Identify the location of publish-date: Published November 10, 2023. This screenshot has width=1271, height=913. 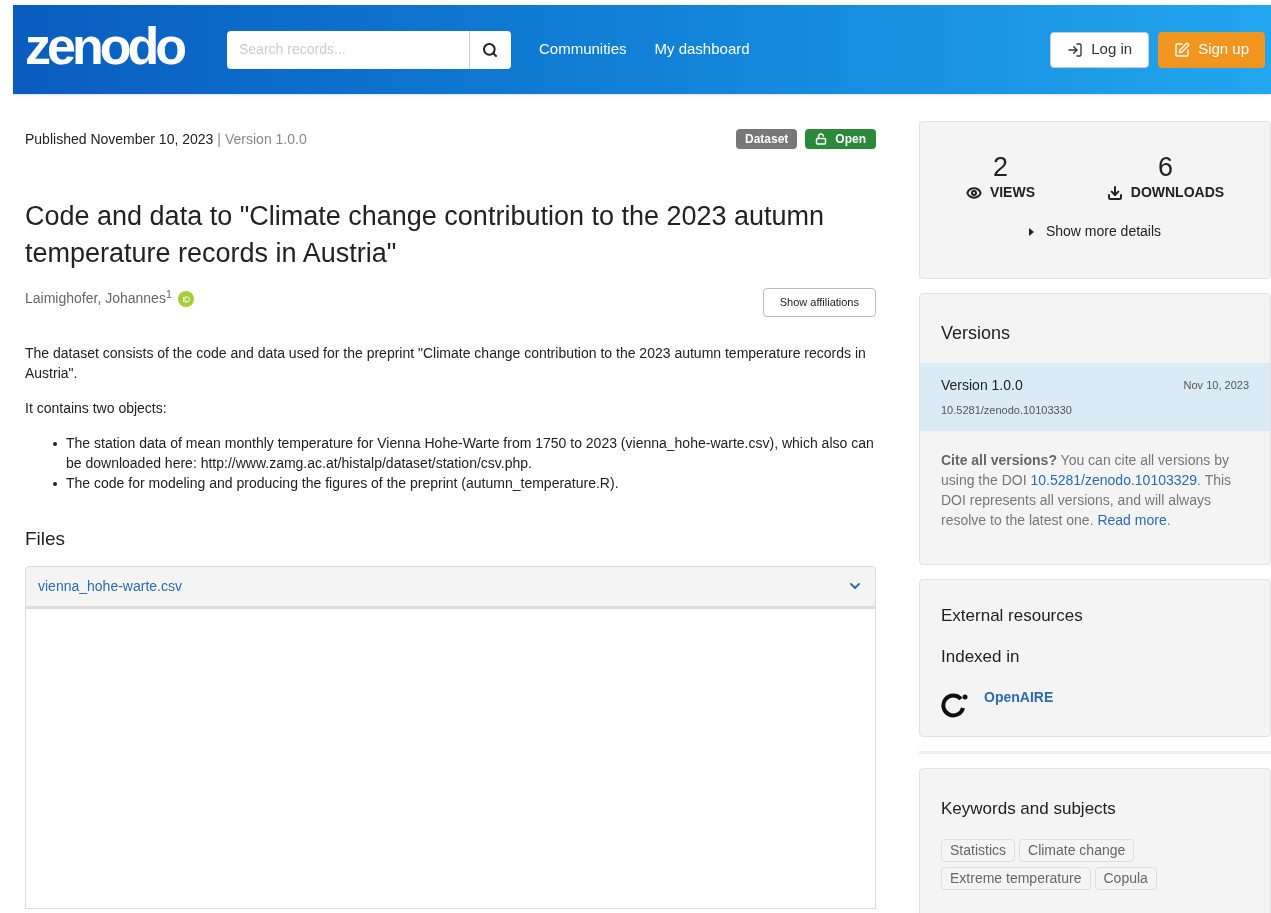
(119, 139).